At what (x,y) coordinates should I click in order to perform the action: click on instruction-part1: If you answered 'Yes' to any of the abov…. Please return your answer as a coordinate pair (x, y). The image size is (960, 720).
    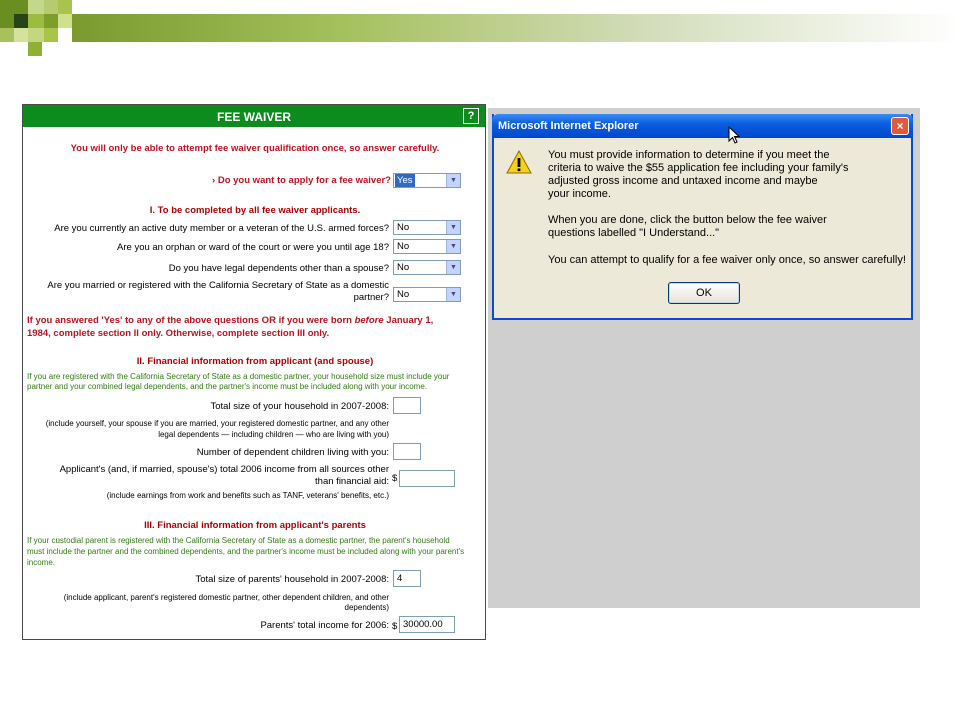
    Looking at the image, I should click on (191, 320).